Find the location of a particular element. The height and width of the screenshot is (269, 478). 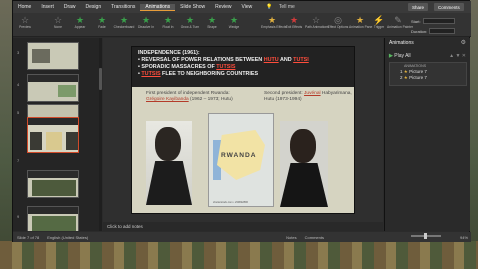

share-button: Share is located at coordinates (418, 7).